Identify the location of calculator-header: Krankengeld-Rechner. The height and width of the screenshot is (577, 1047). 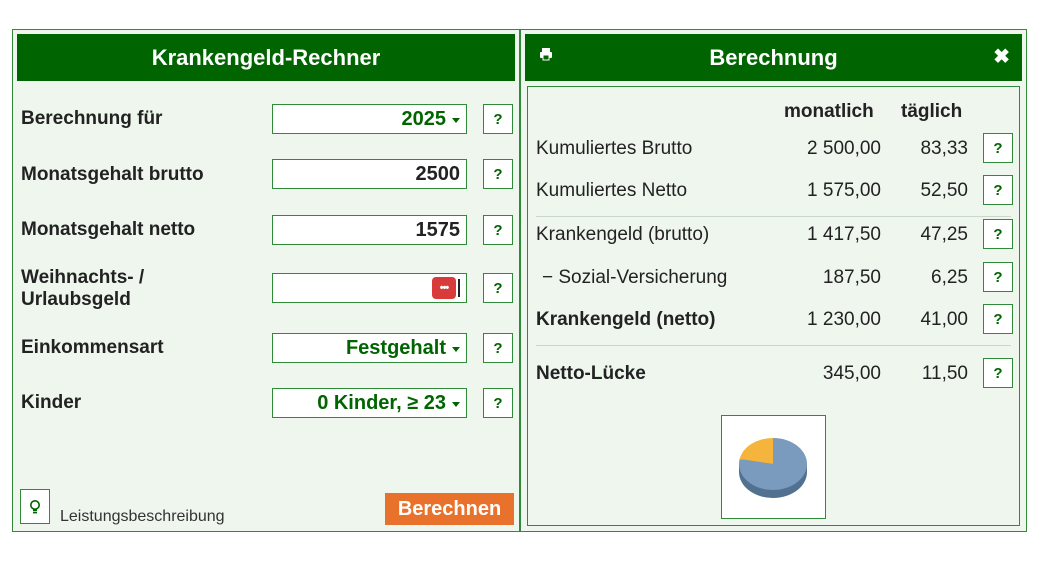
(266, 57).